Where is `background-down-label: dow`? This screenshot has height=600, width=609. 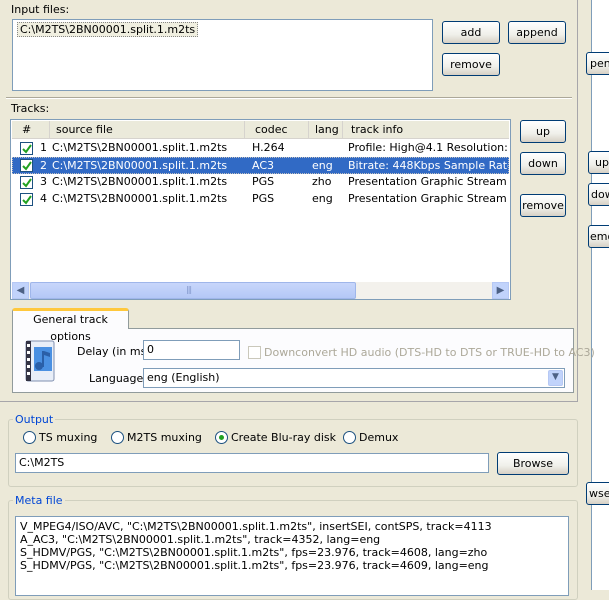 background-down-label: dow is located at coordinates (600, 194).